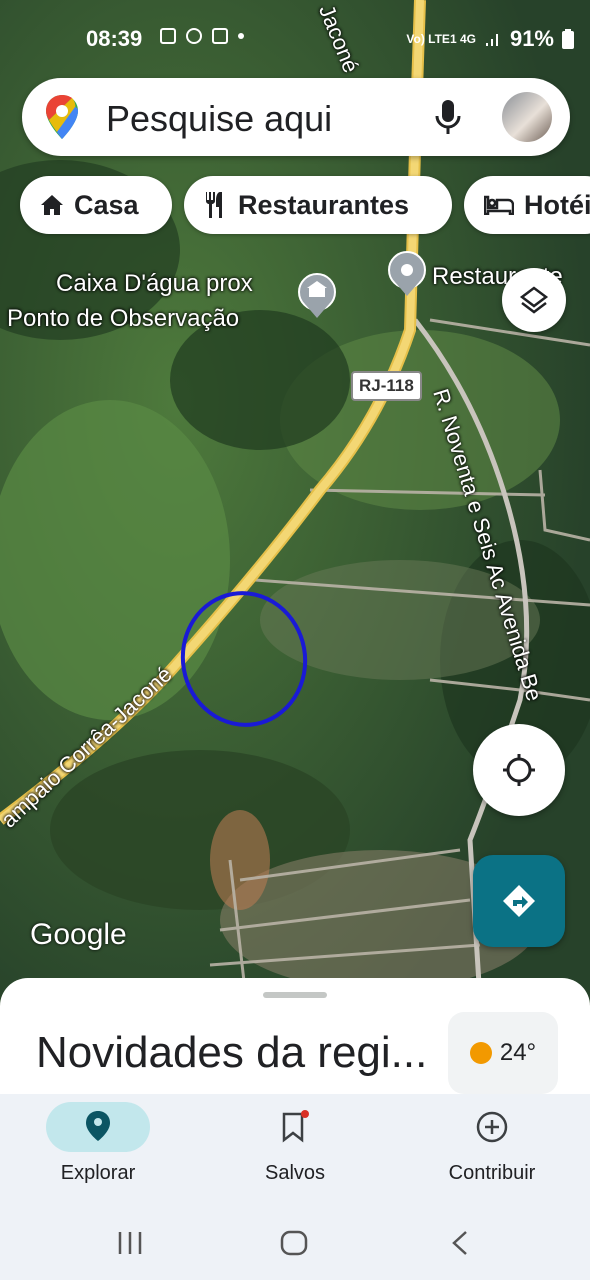  Describe the element at coordinates (241, 36) in the screenshot. I see `more-notifications-icon` at that location.